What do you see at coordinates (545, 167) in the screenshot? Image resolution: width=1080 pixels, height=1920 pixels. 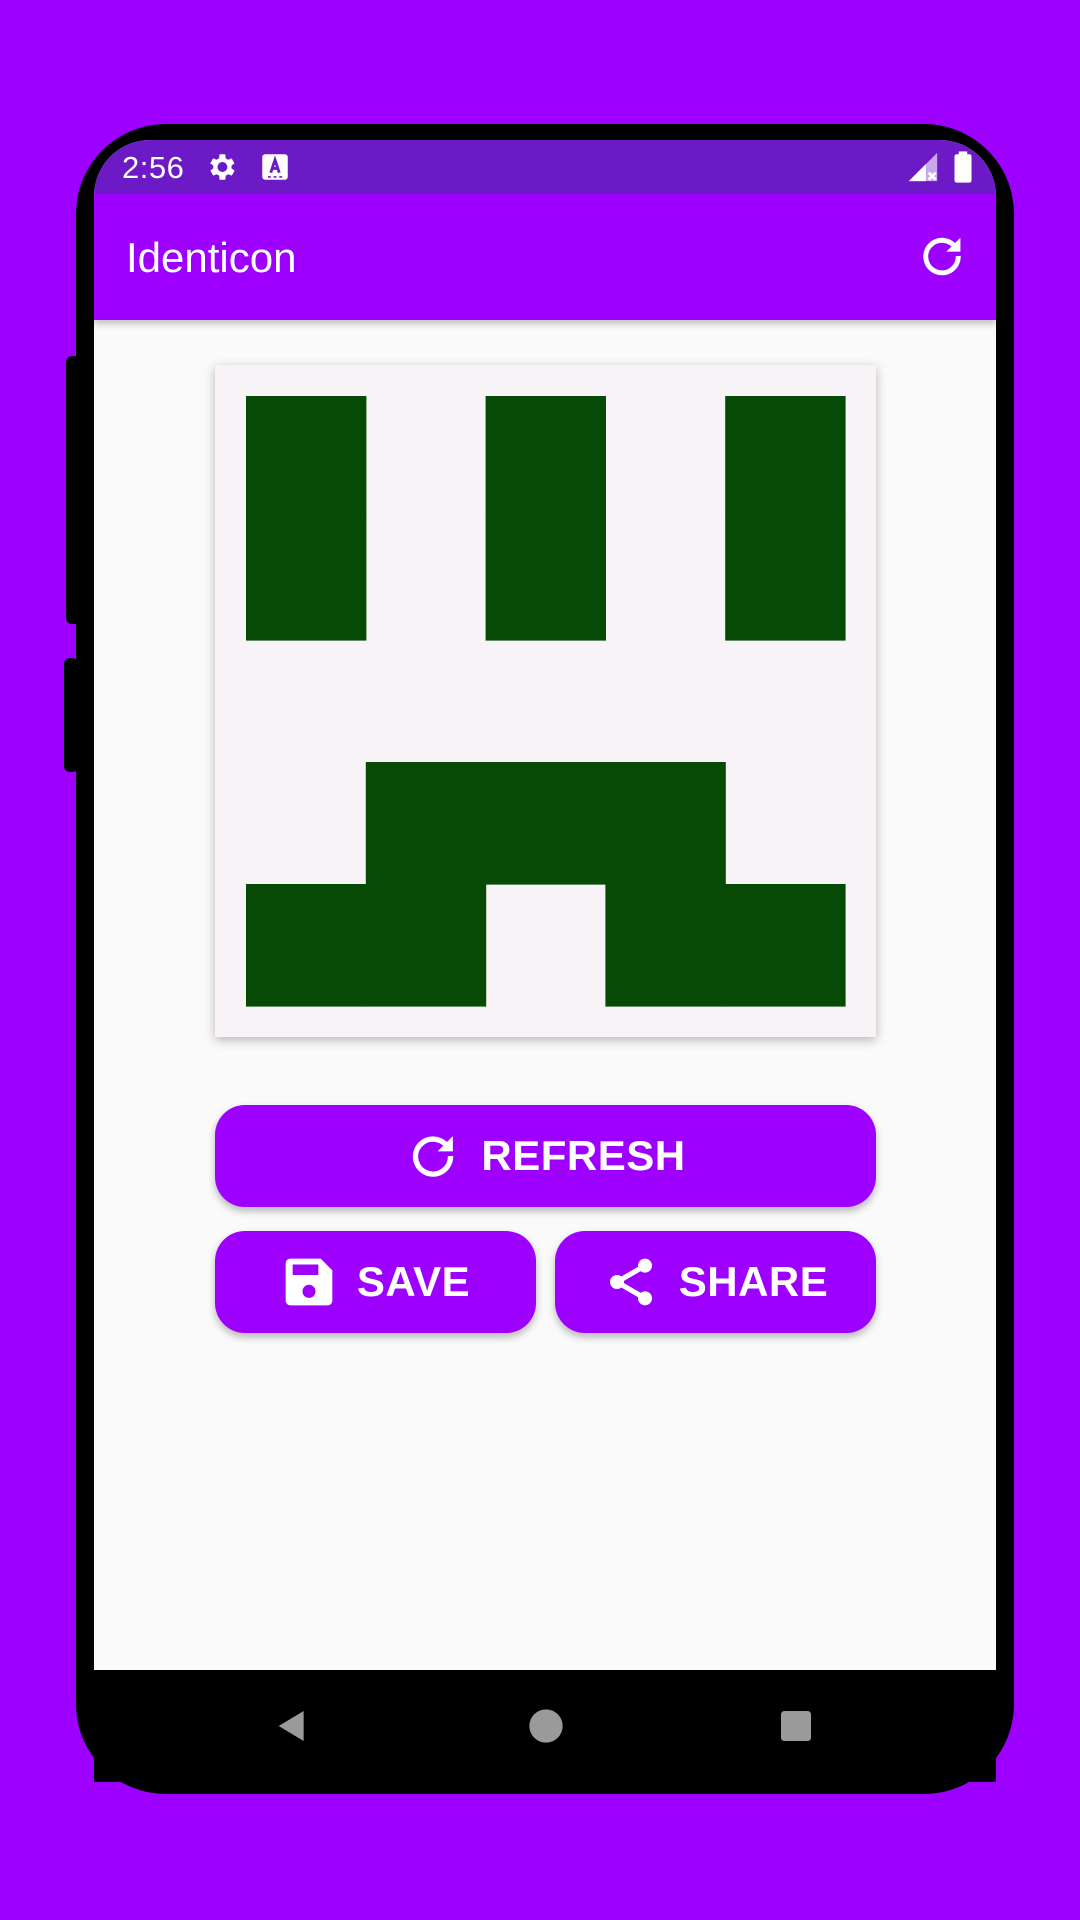 I see `status-bar: 2:56` at bounding box center [545, 167].